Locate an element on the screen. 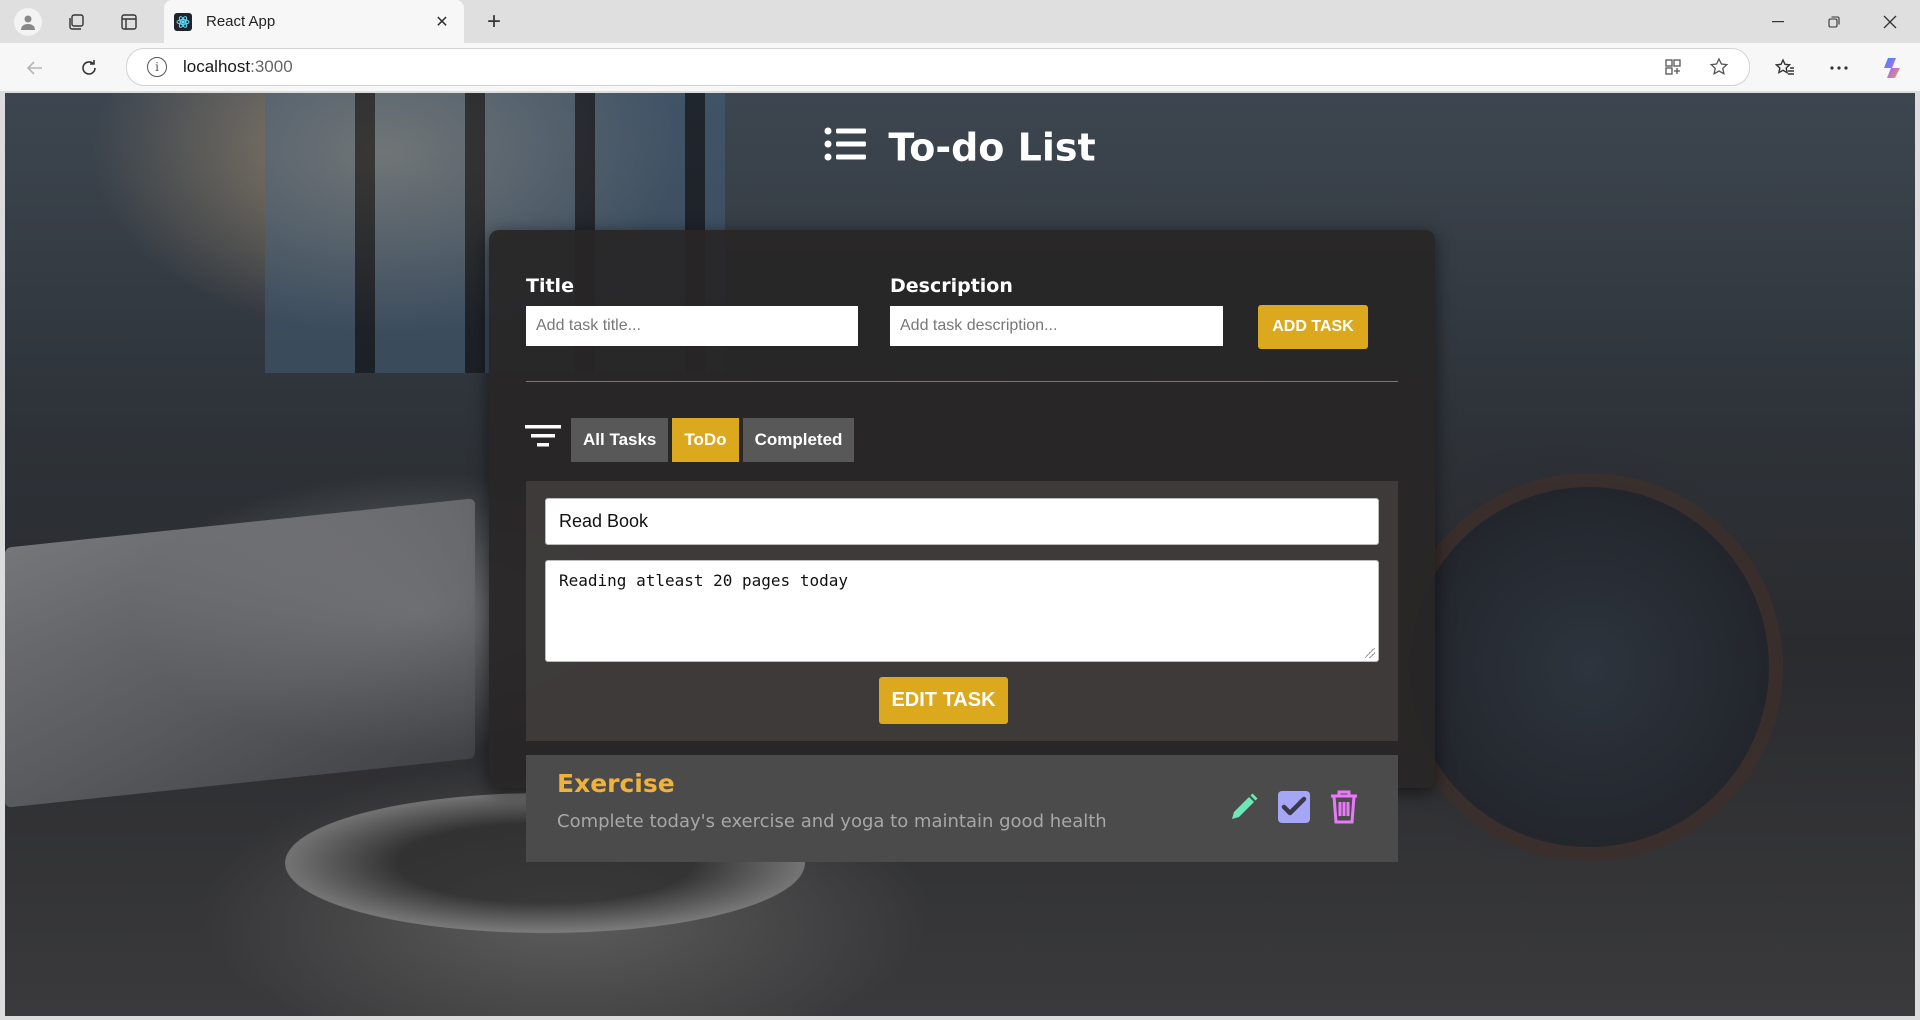 This screenshot has width=1920, height=1020. copilot-icon is located at coordinates (1893, 68).